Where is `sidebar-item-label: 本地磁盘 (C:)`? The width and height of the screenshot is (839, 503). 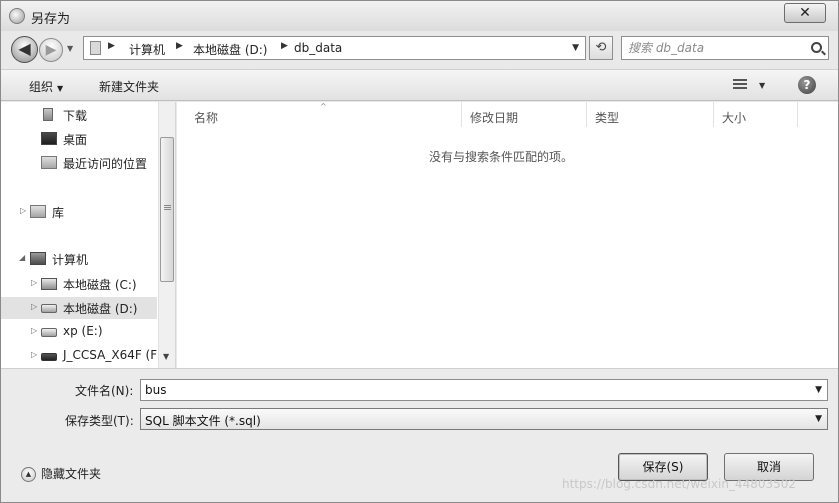 sidebar-item-label: 本地磁盘 (C:) is located at coordinates (100, 285).